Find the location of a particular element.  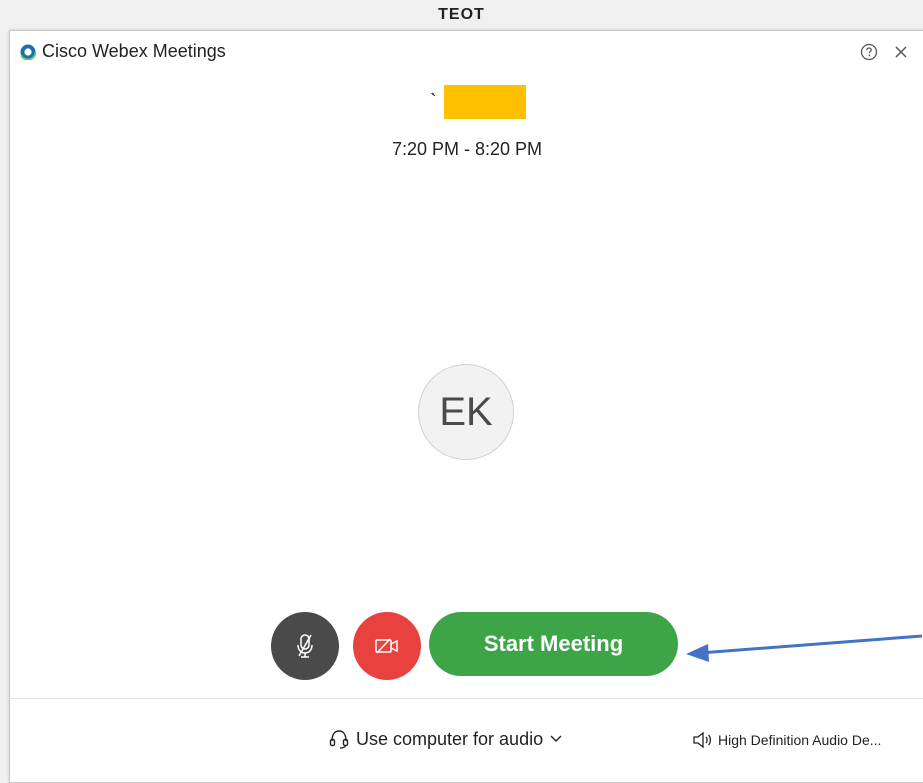

headset-icon is located at coordinates (339, 739).